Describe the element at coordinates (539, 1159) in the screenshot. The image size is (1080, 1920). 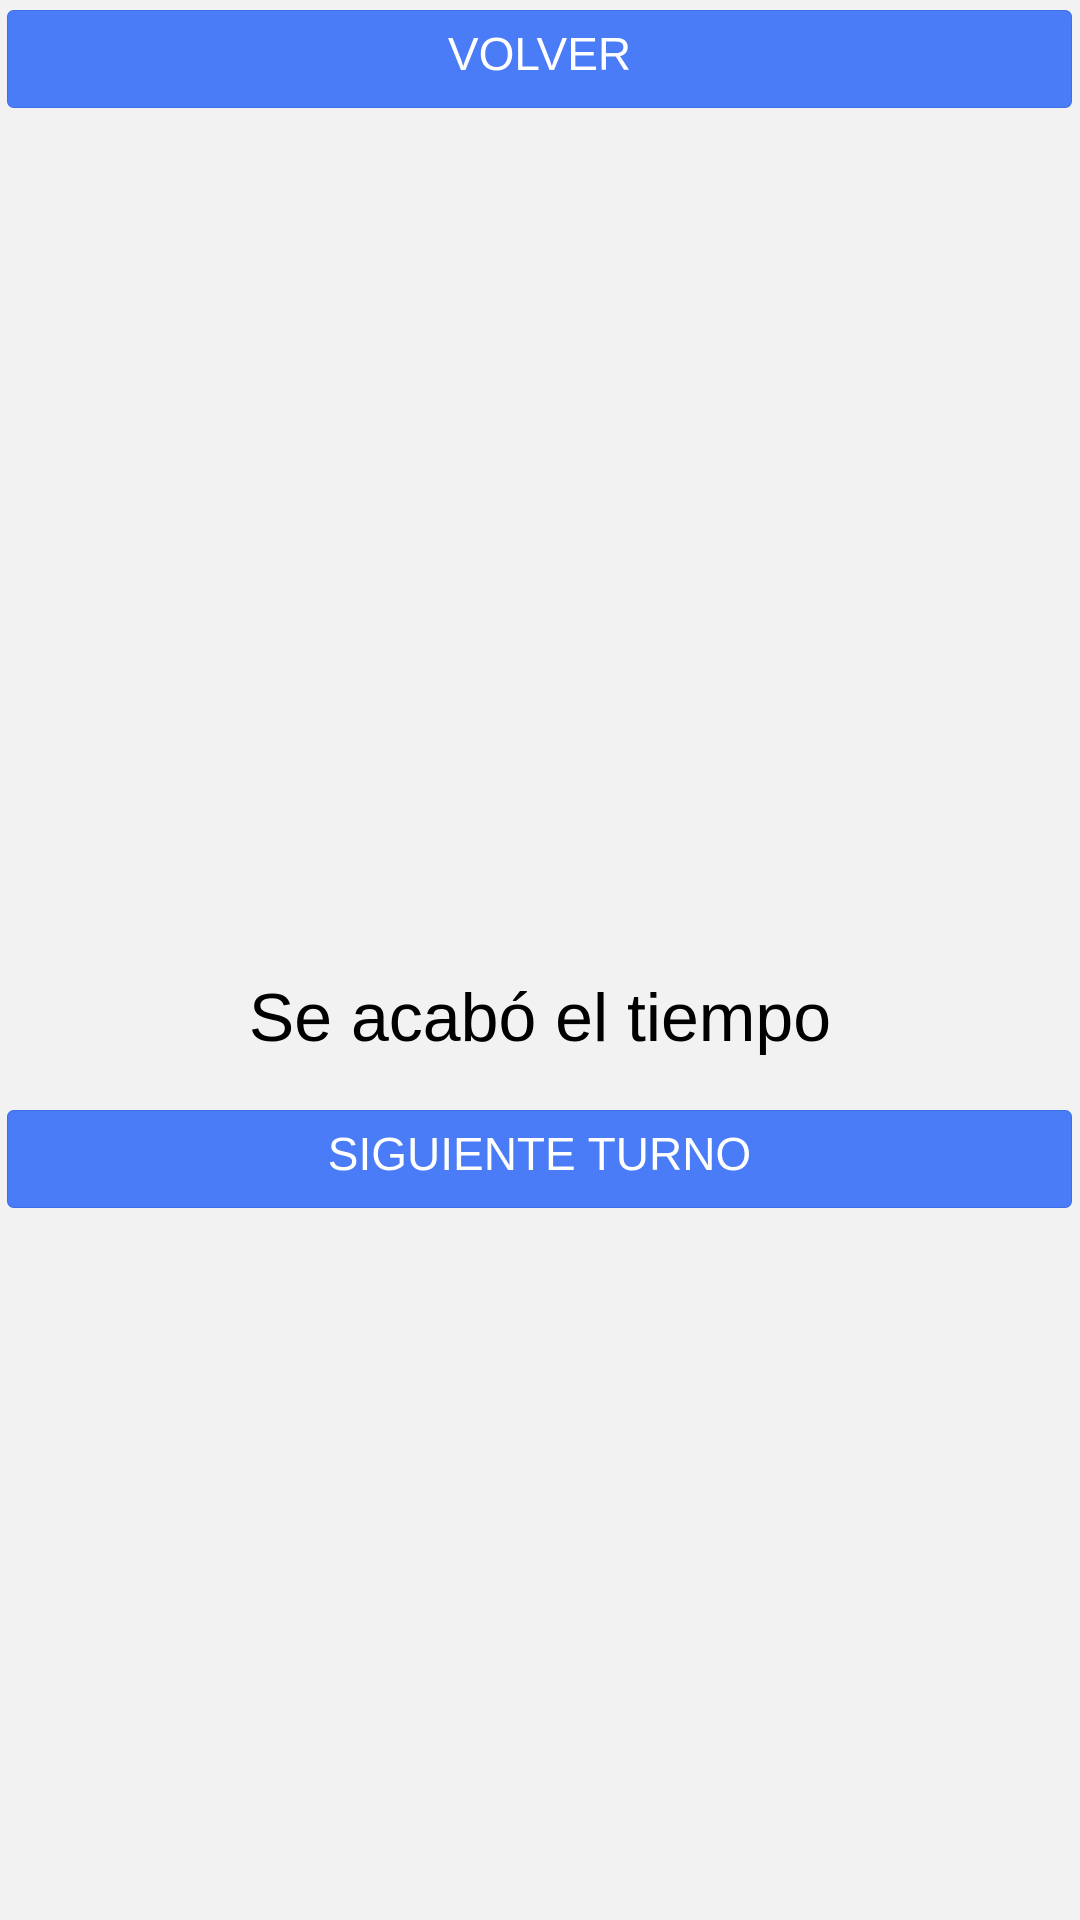
I see `next-turn-button: SIGUIENTE TURNO` at that location.